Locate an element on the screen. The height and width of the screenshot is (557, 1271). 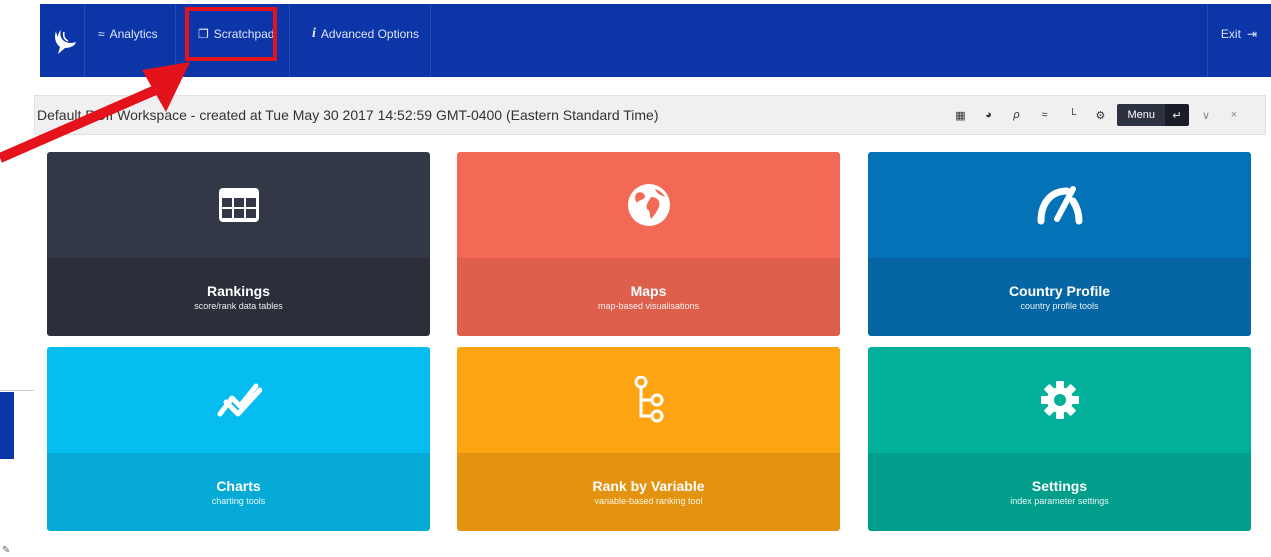
tile-rankings: Rankings score/rank data tables is located at coordinates (238, 244).